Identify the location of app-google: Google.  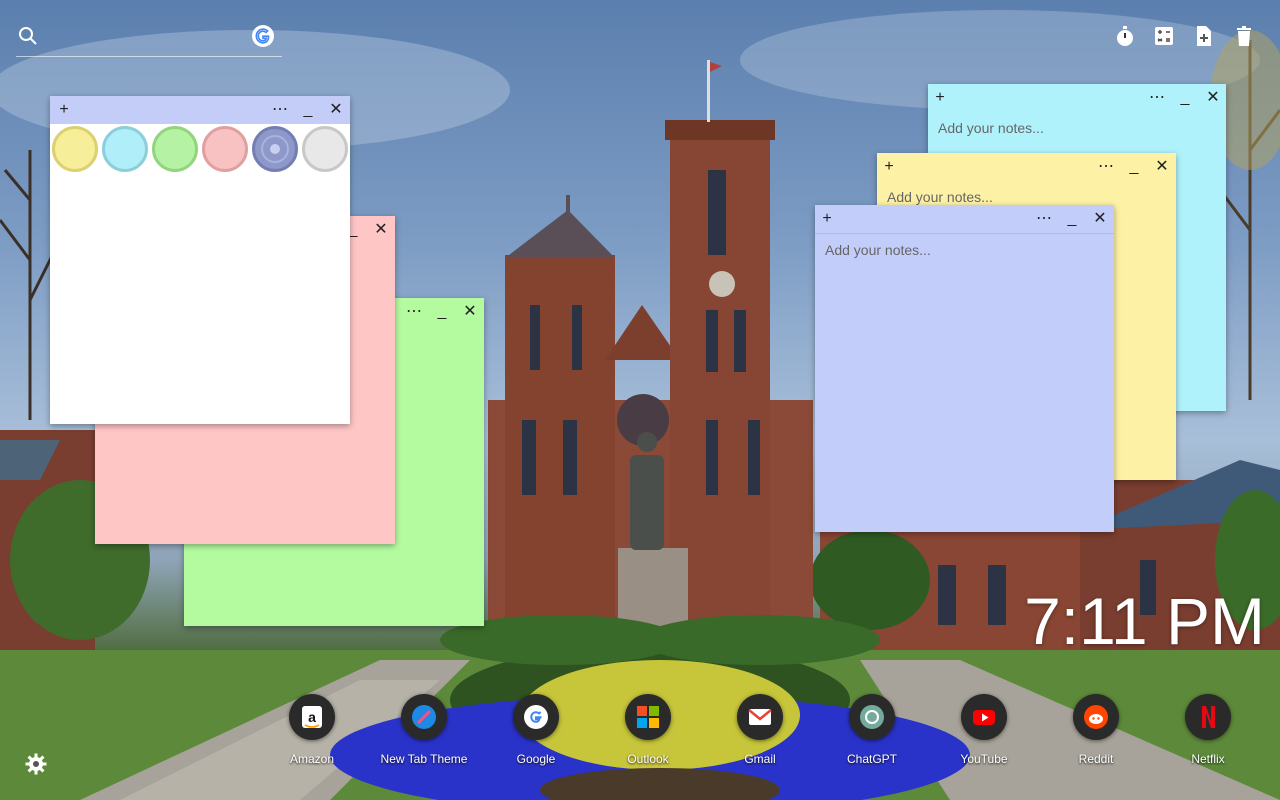
(536, 730).